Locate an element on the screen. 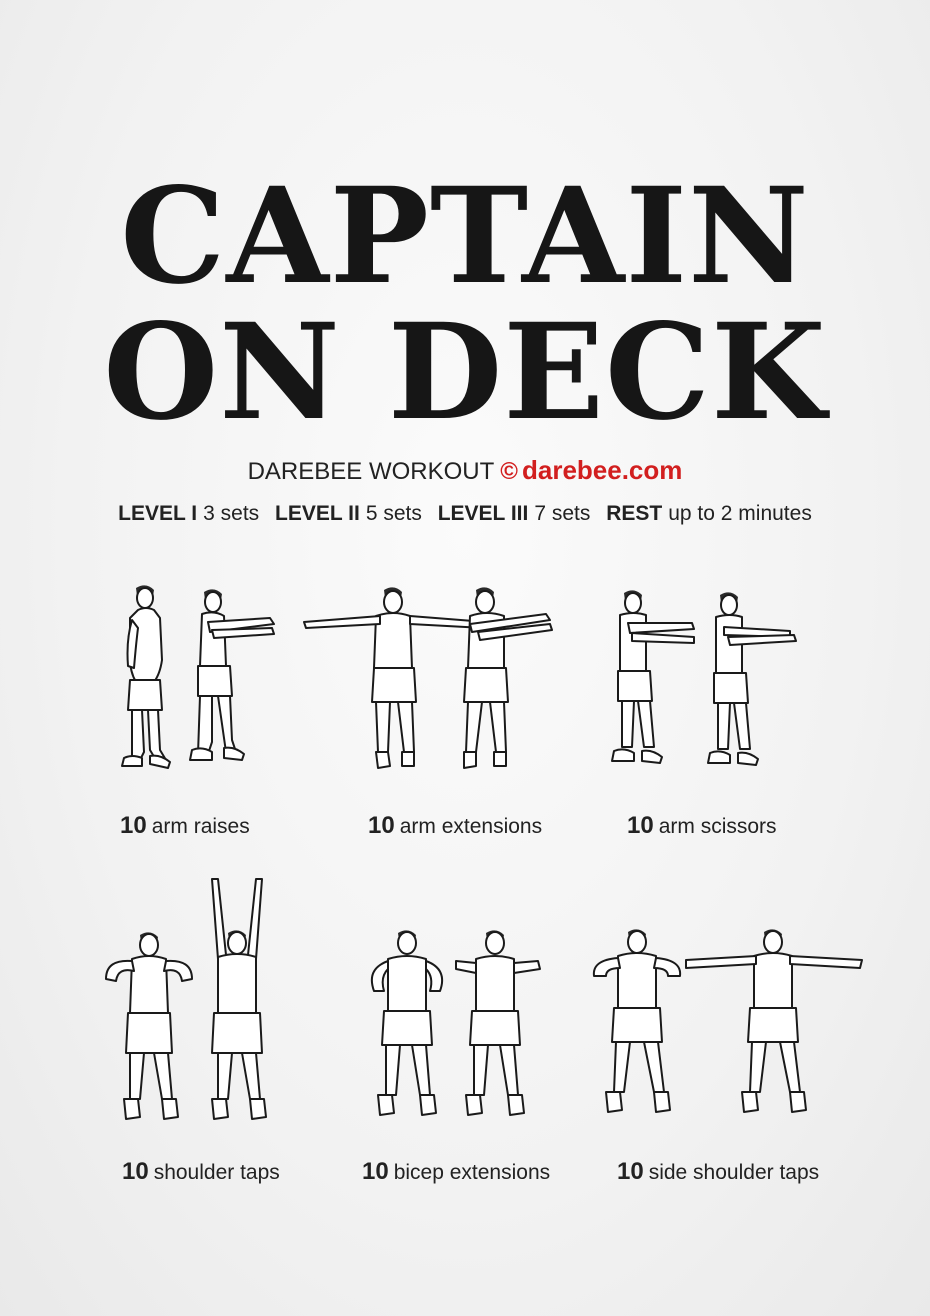 The width and height of the screenshot is (930, 1316). figure-arms-crossed-forward is located at coordinates (508, 678).